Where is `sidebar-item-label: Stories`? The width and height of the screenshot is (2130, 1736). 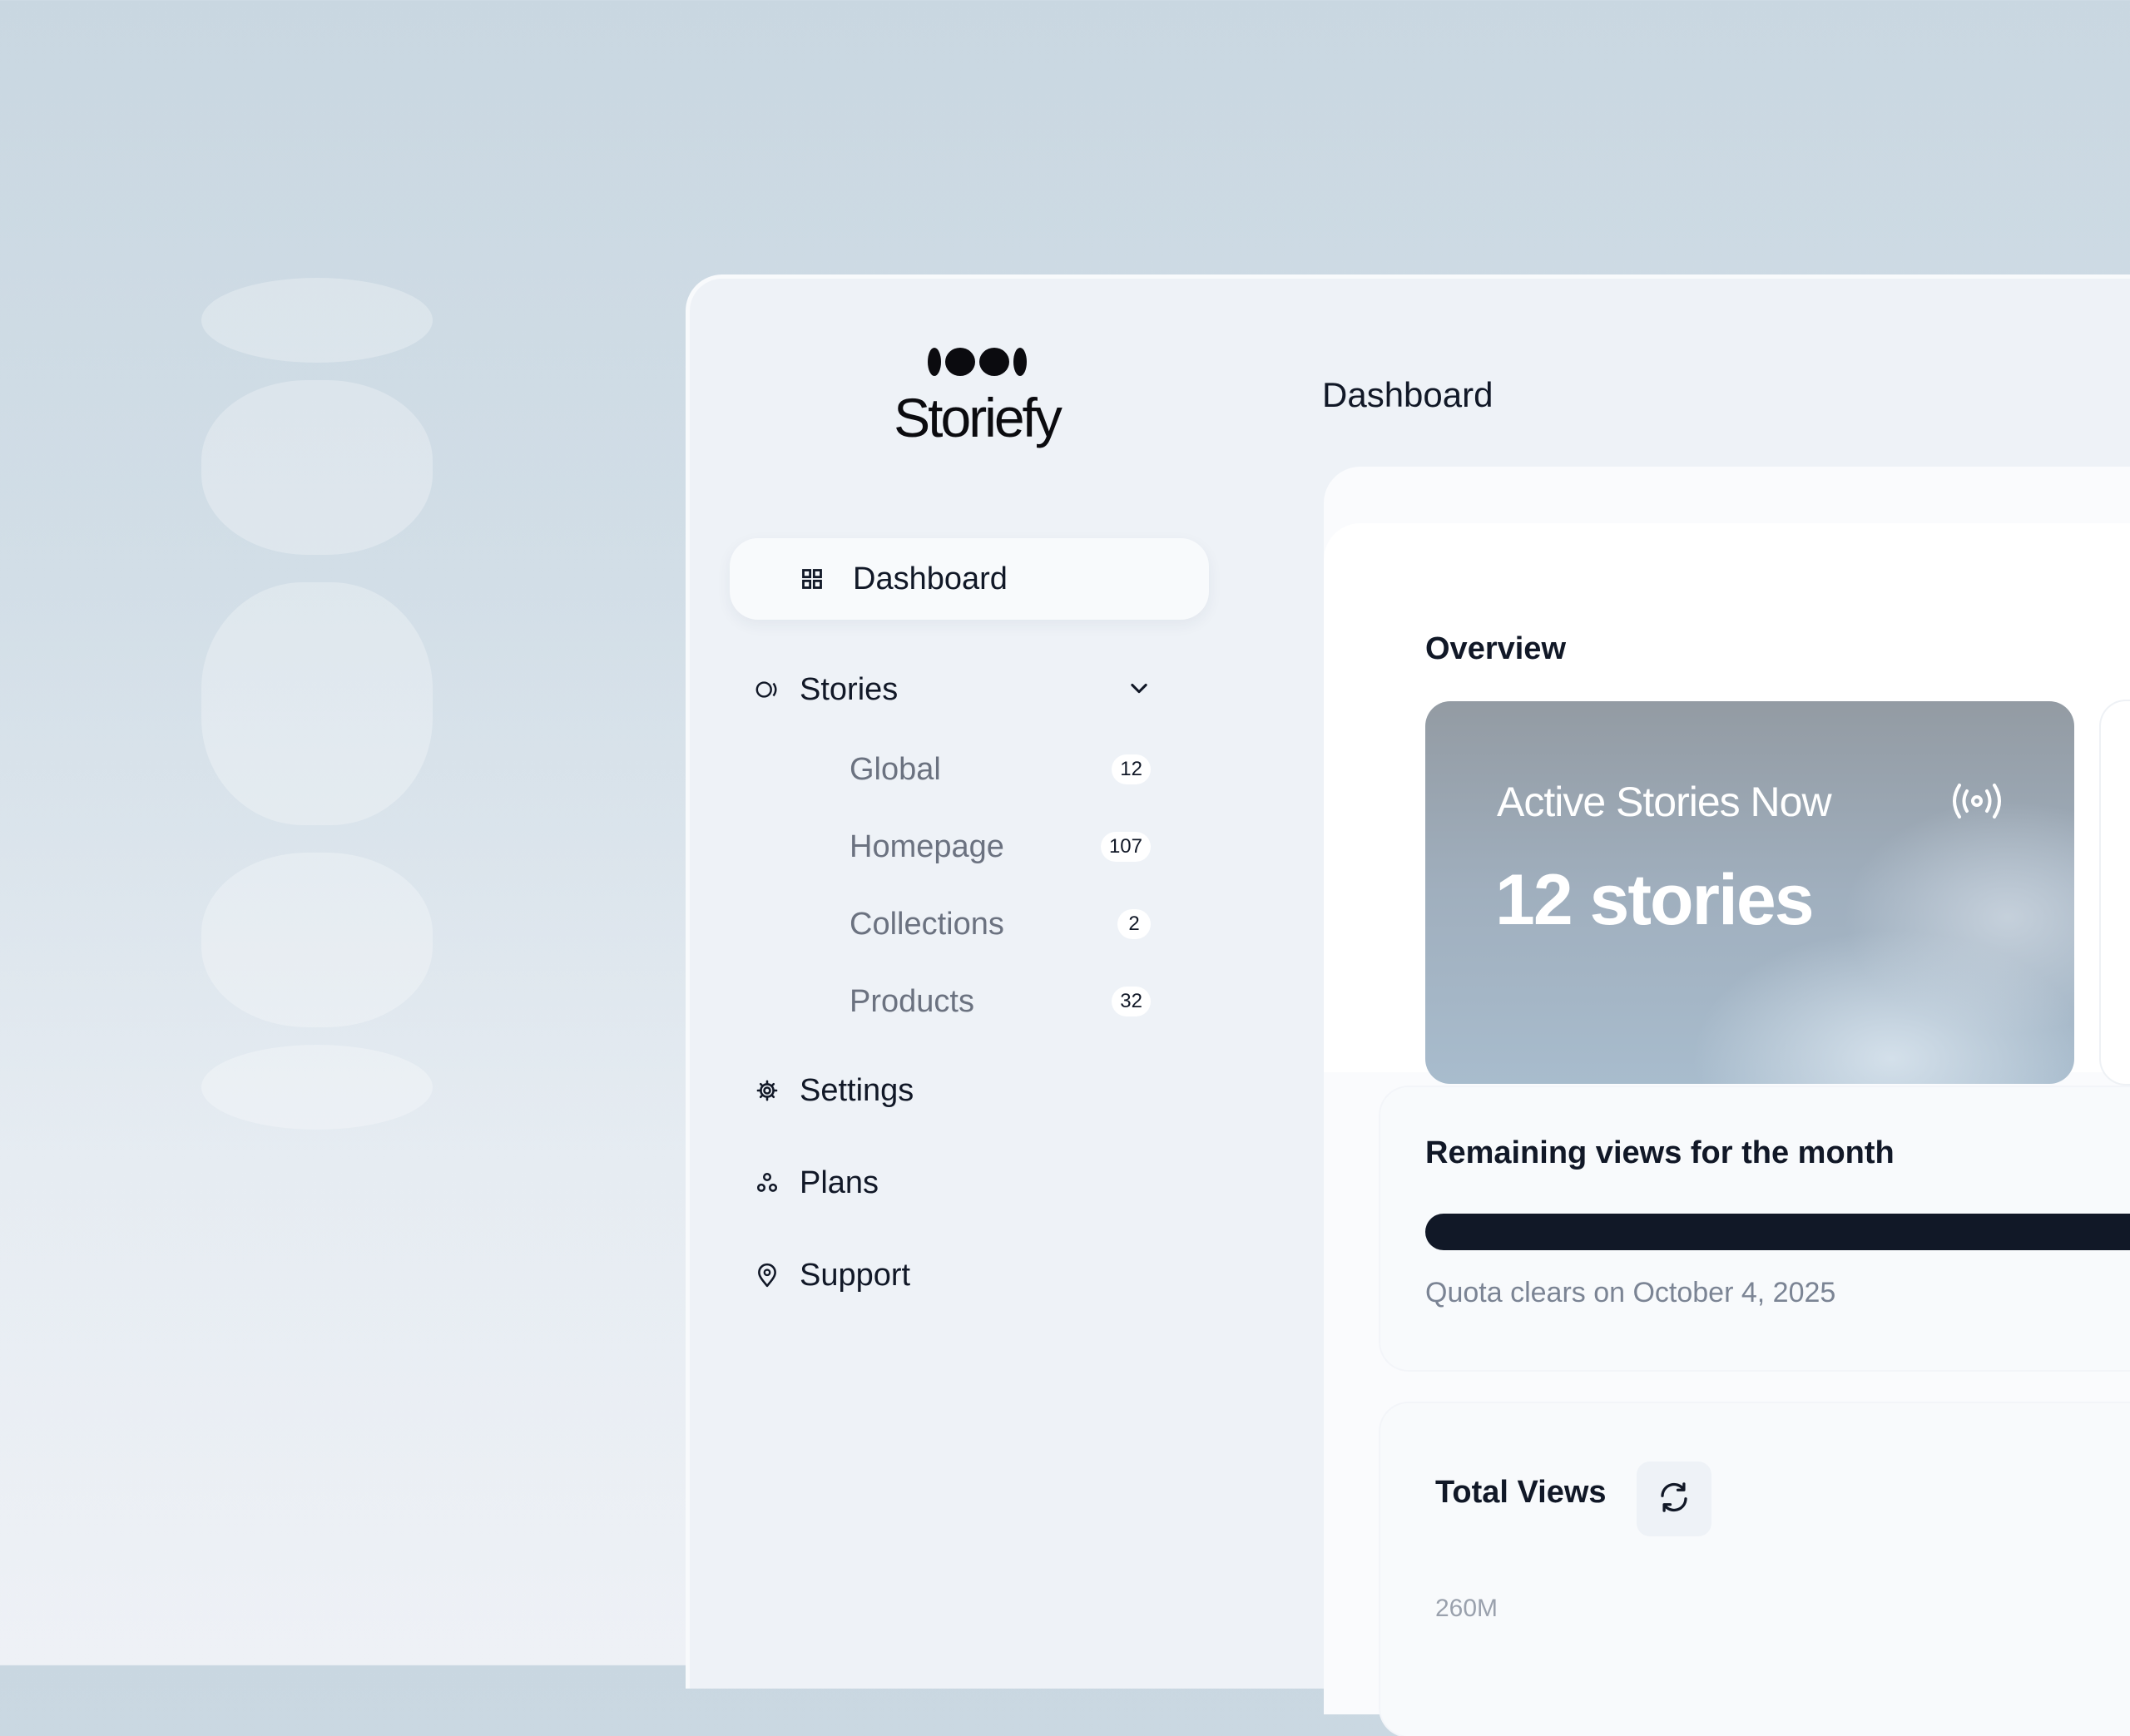 sidebar-item-label: Stories is located at coordinates (849, 689).